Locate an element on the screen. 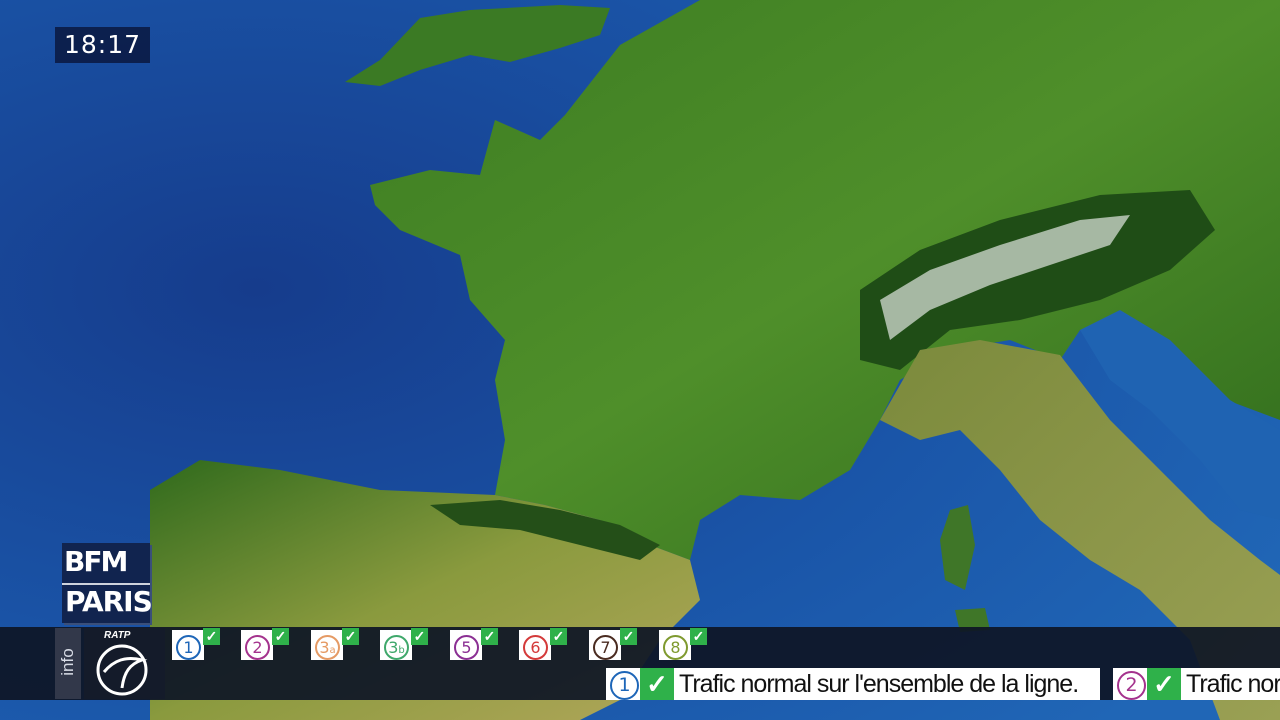 Image resolution: width=1280 pixels, height=720 pixels. line-number-icon: 1 is located at coordinates (188, 647).